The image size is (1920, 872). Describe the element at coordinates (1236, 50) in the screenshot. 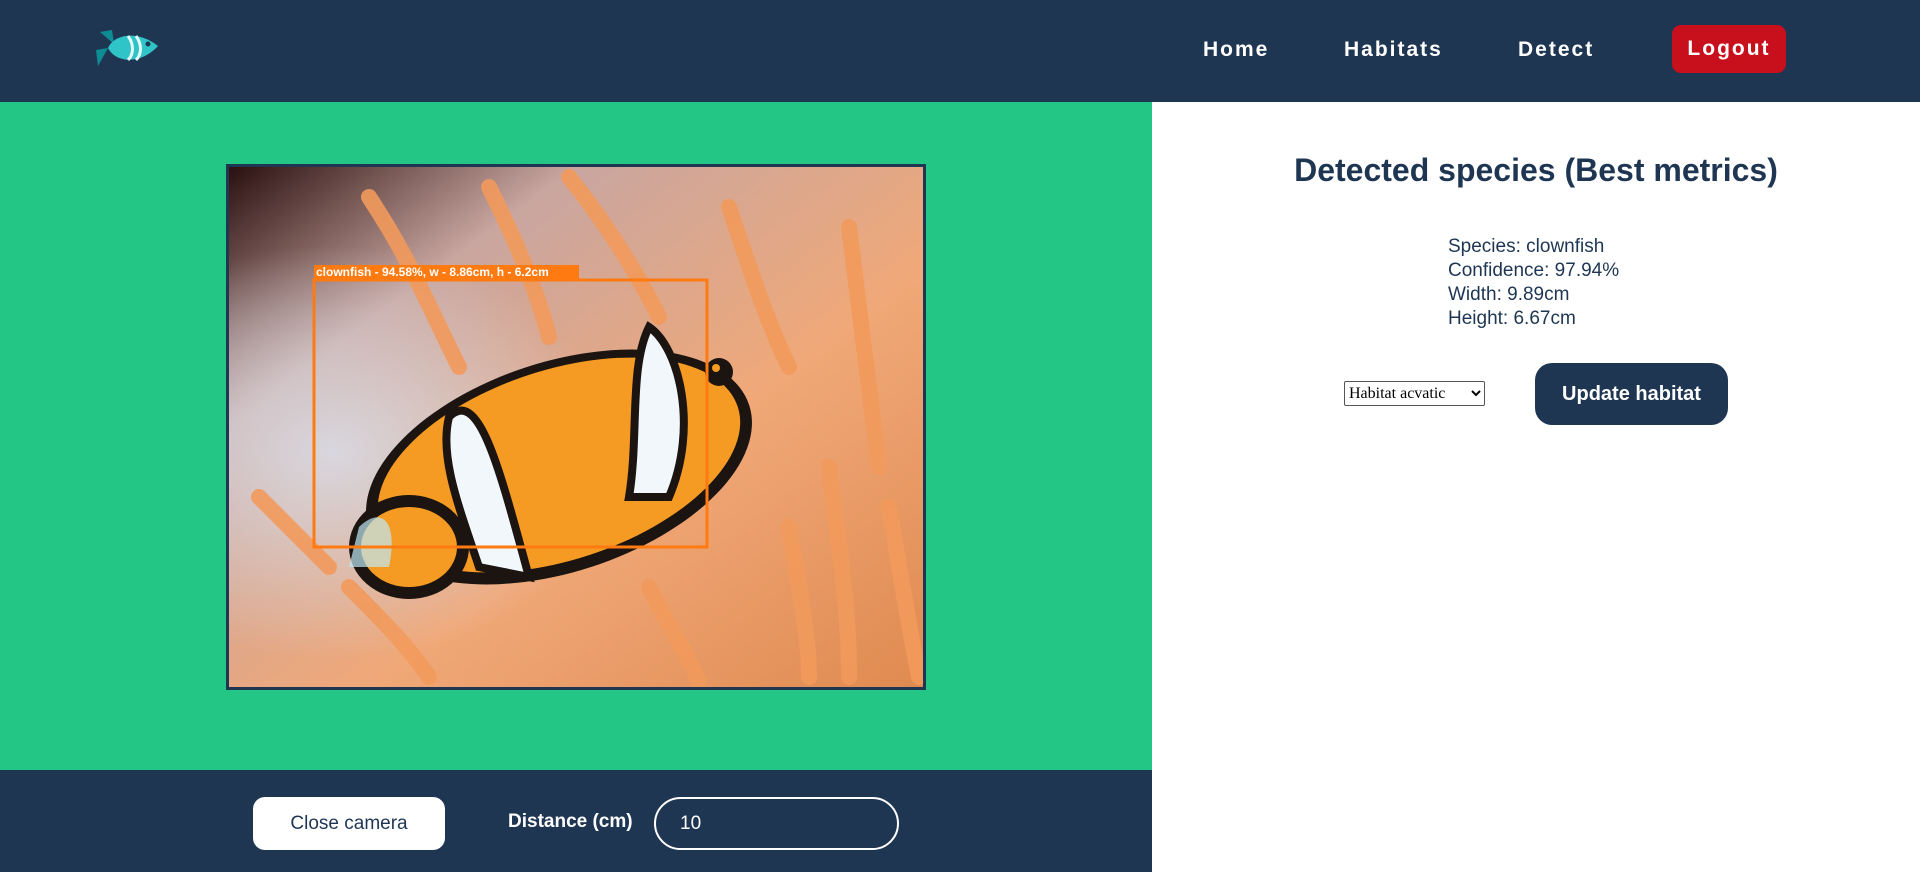

I see `nav-home-link: Home` at that location.